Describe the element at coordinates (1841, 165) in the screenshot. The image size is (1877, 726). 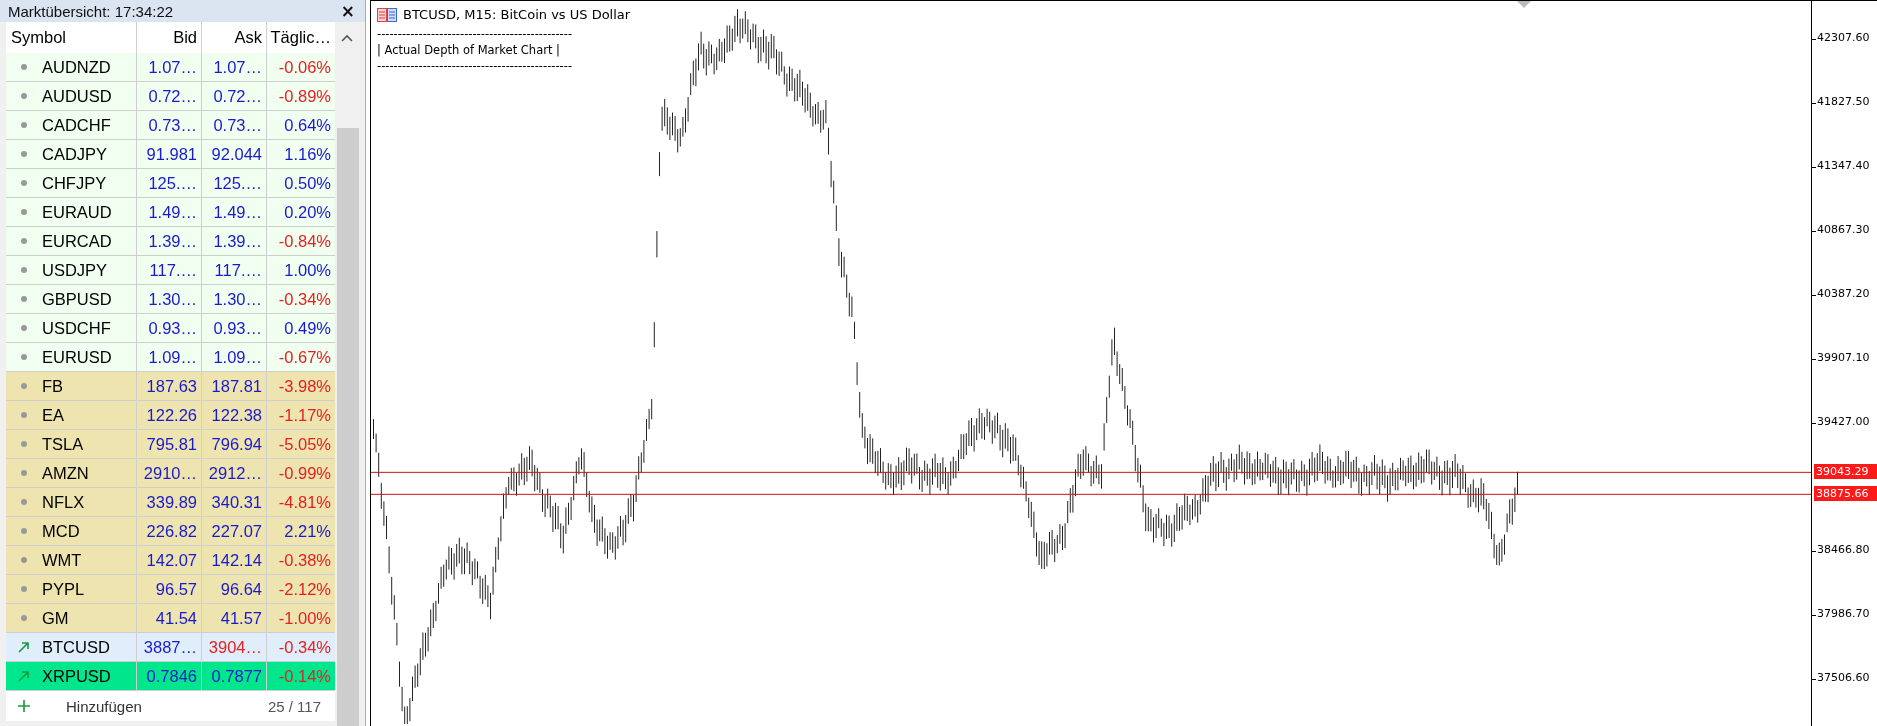
I see `price-axis-label: 41347.40` at that location.